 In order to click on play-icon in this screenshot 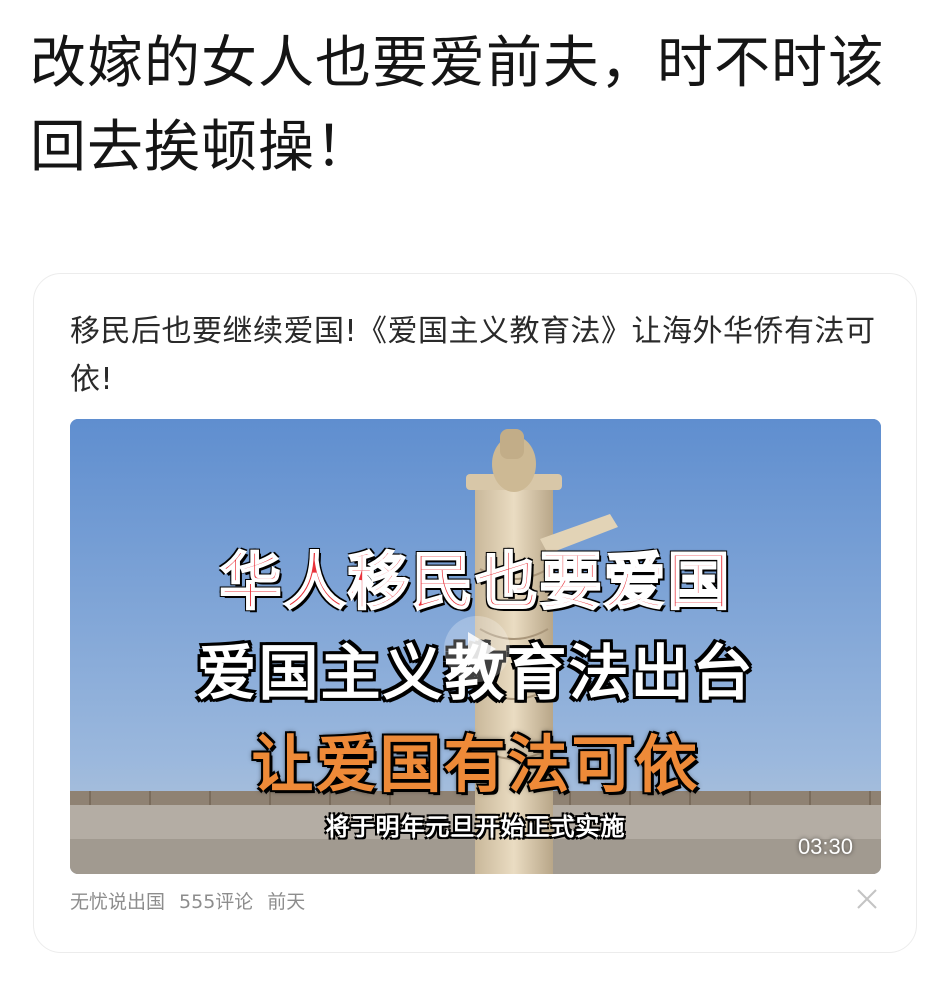, I will do `click(477, 649)`.